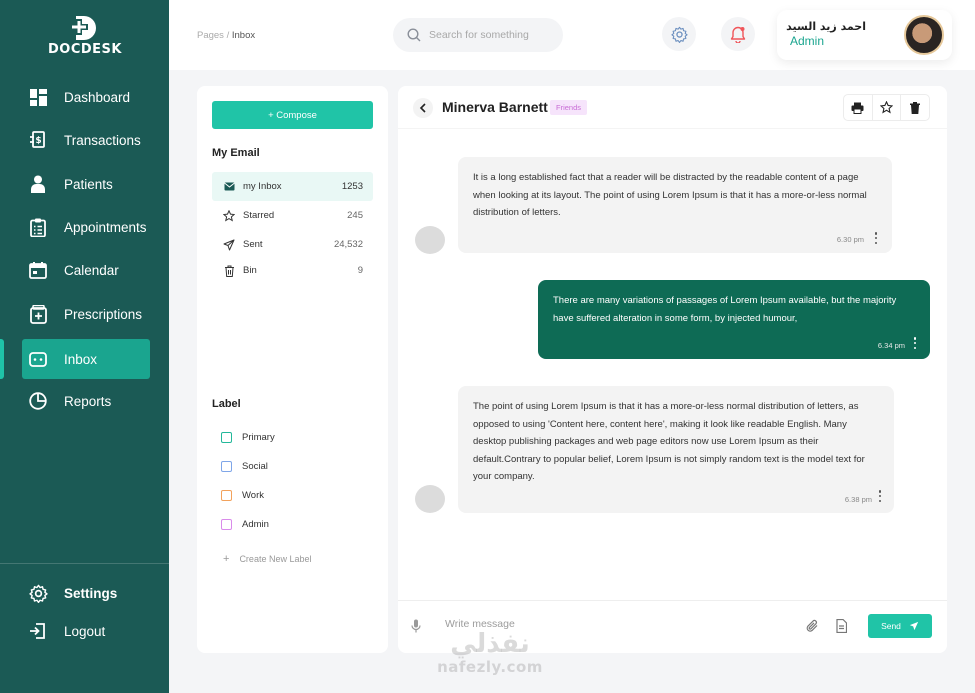 This screenshot has height=693, width=975. Describe the element at coordinates (572, 35) in the screenshot. I see `top-bar: Pages / Inbox احمد زيد السيد Admin` at that location.